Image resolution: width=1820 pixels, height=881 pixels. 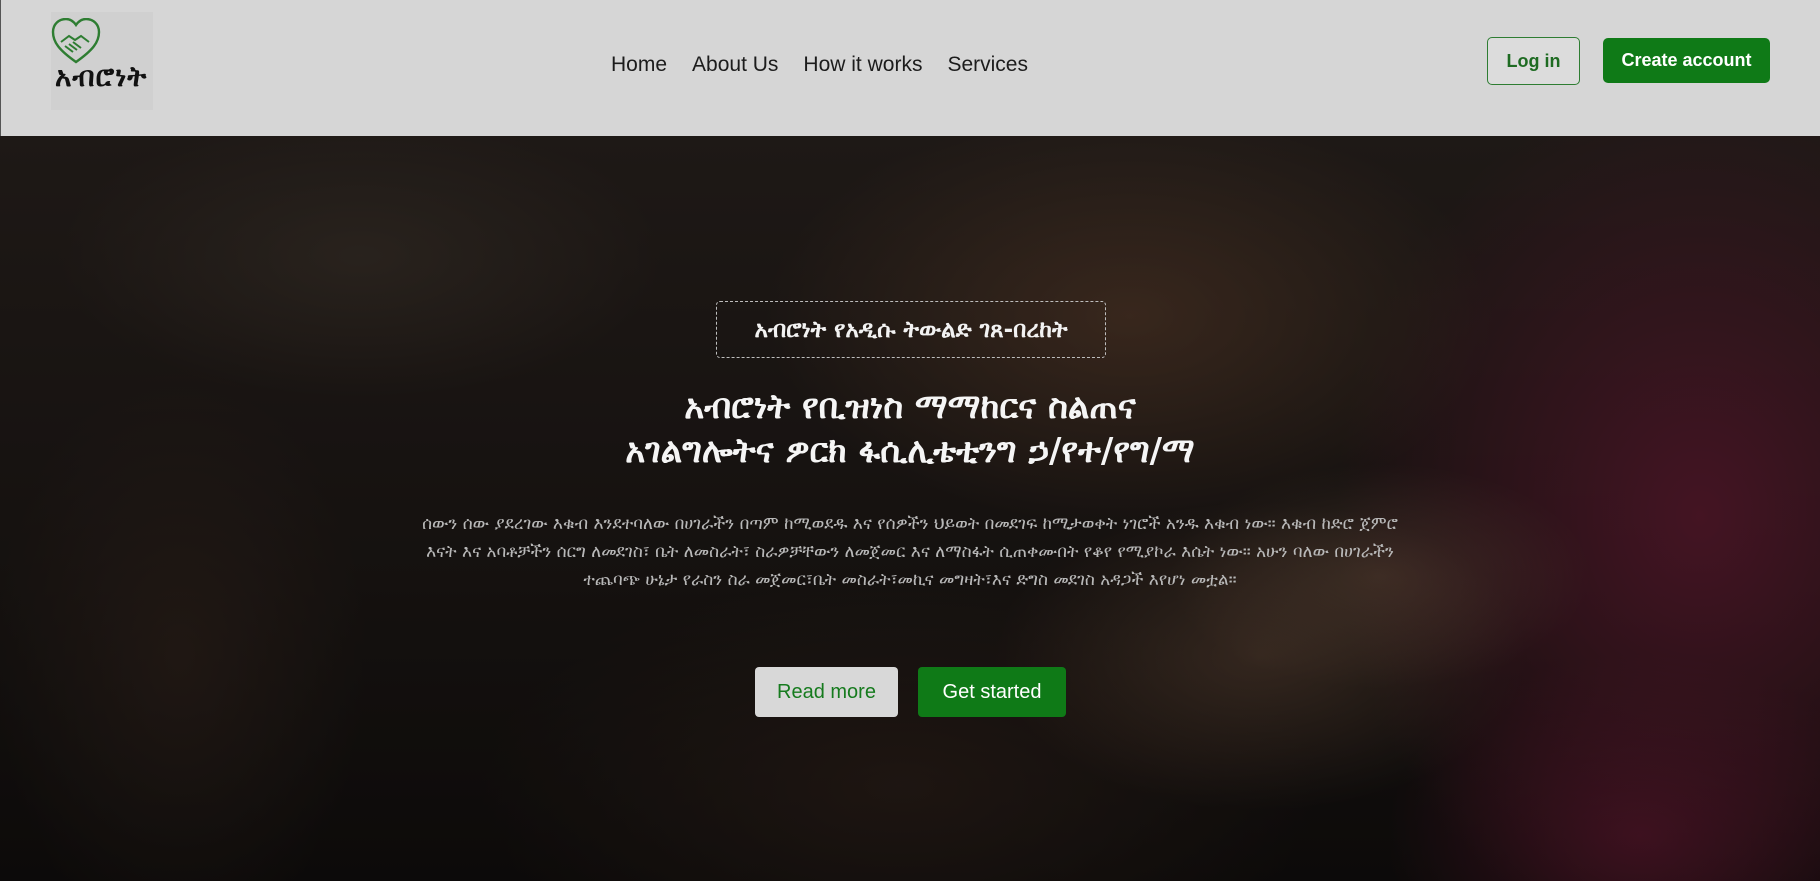 I want to click on logo-text: አብሮነት, so click(x=101, y=76).